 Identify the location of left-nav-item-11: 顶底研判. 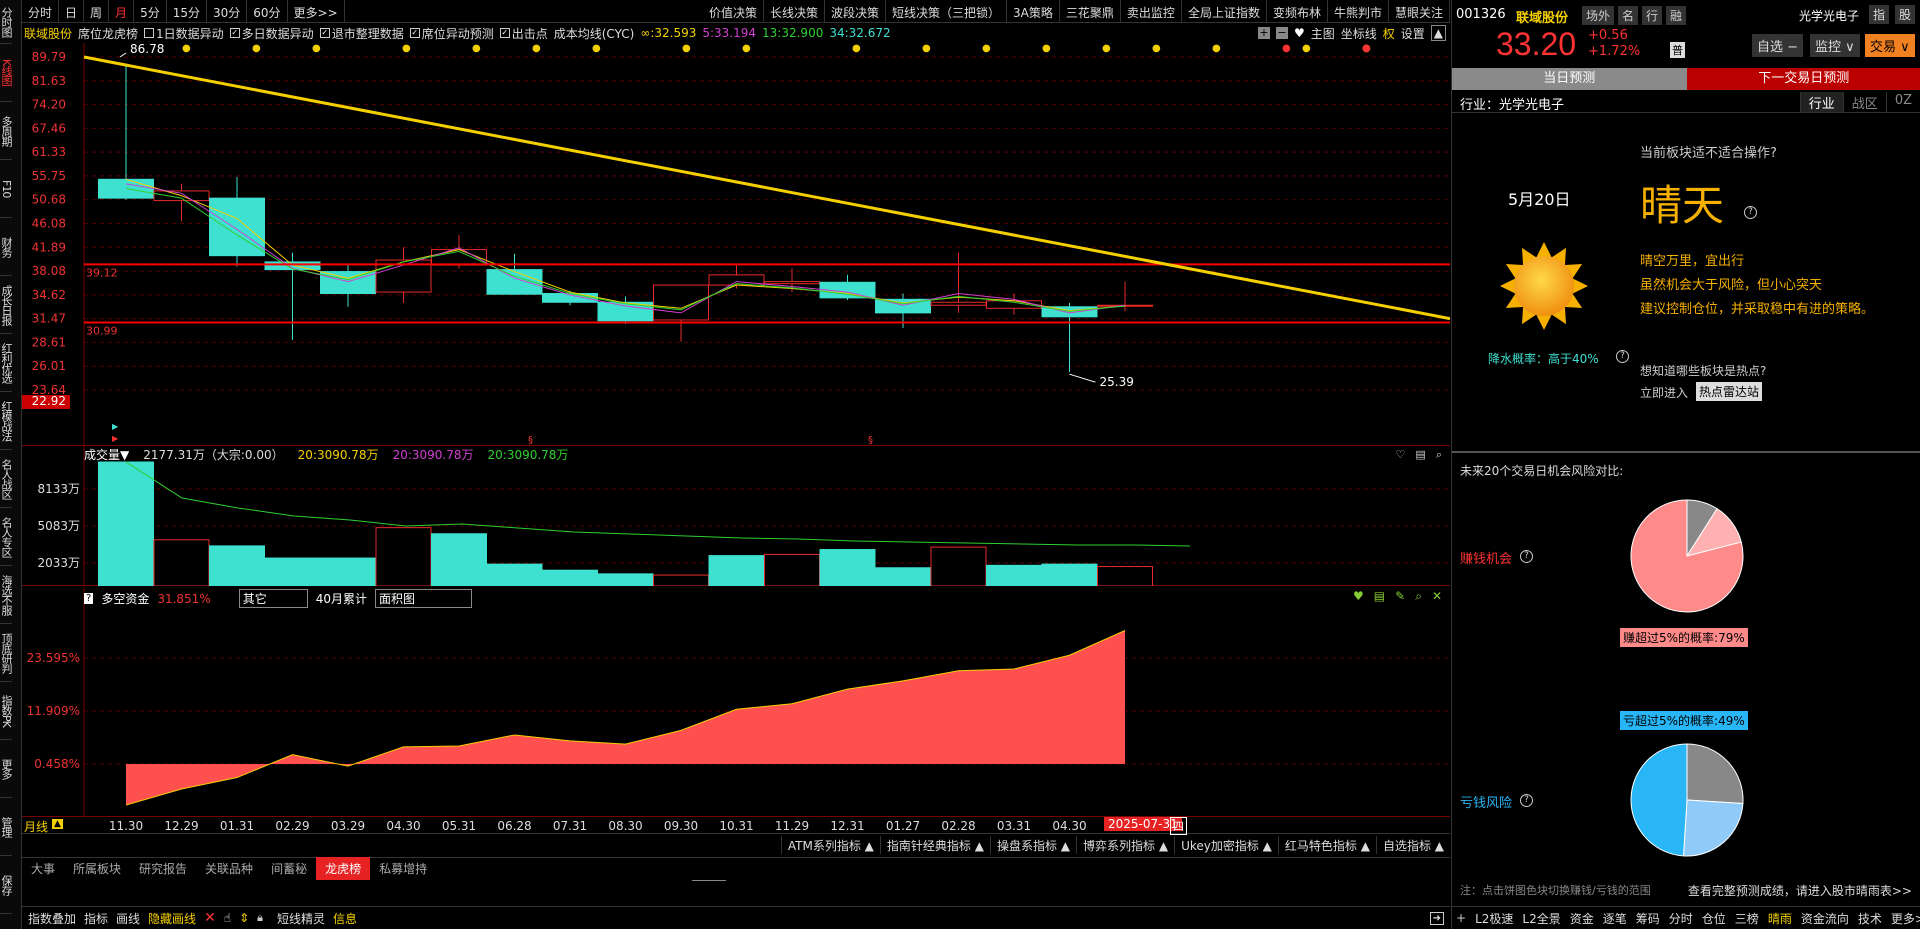
(6, 653).